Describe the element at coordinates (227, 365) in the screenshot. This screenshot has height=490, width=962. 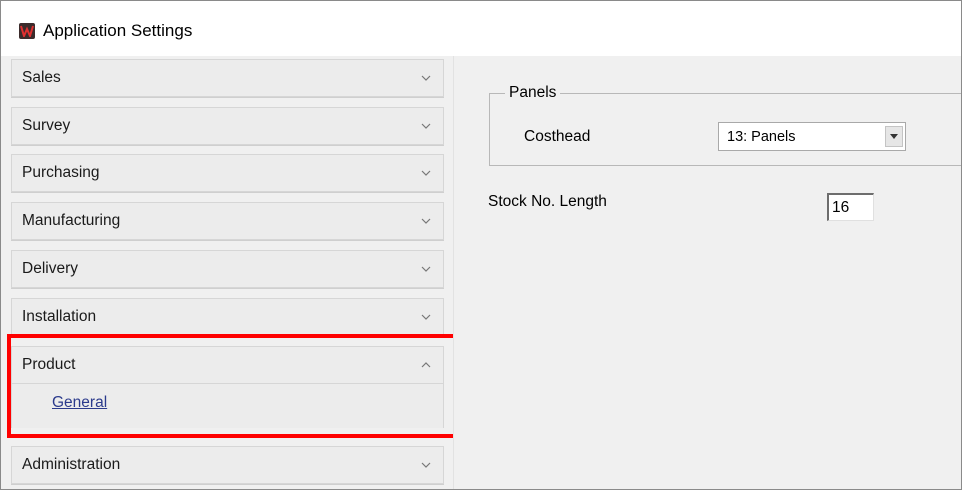
I see `section-header-product: Product` at that location.